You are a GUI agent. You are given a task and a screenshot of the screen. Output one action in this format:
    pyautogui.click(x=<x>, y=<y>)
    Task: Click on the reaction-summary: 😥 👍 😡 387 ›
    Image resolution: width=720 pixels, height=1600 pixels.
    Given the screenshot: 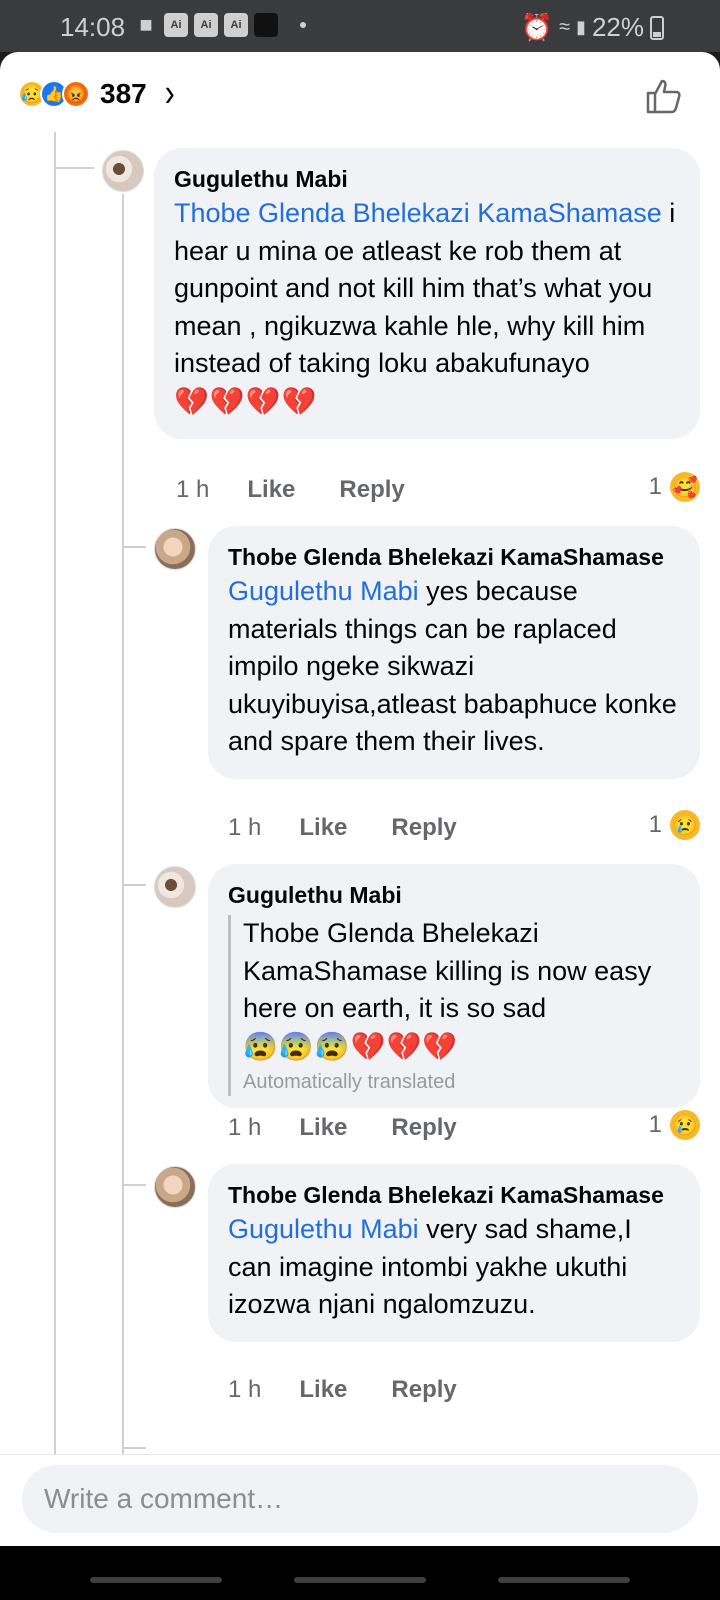 What is the action you would take?
    pyautogui.click(x=96, y=93)
    